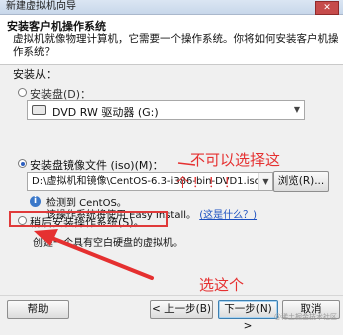  I want to click on page-description: 虚拟机就像物理计算机，它需要一个操作系统。你将如何安装客户机操作系统？, so click(176, 45).